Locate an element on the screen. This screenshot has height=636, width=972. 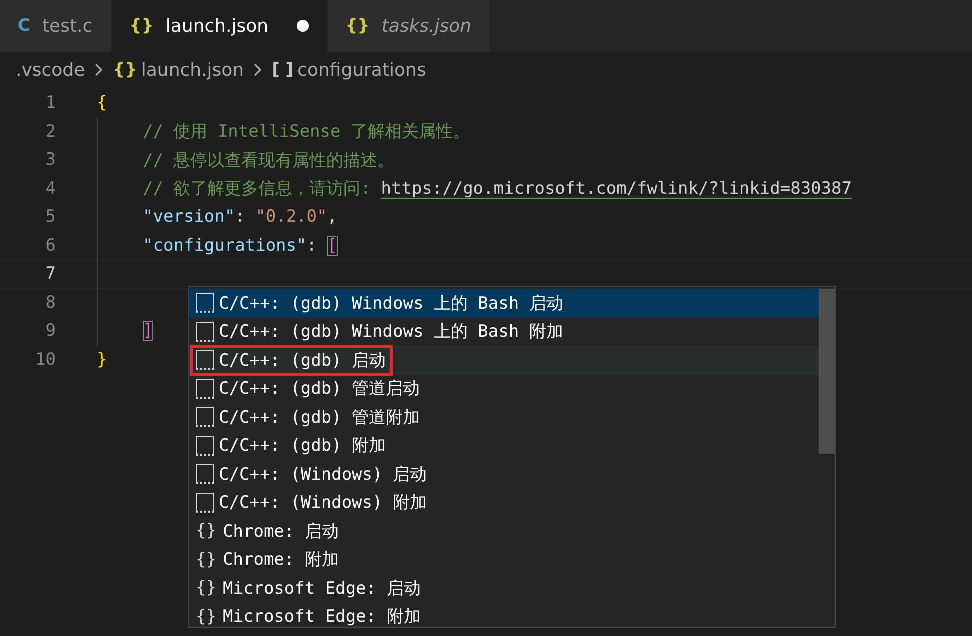
suggestion-item: C/C++: (gdb) 管道启动 is located at coordinates (504, 388).